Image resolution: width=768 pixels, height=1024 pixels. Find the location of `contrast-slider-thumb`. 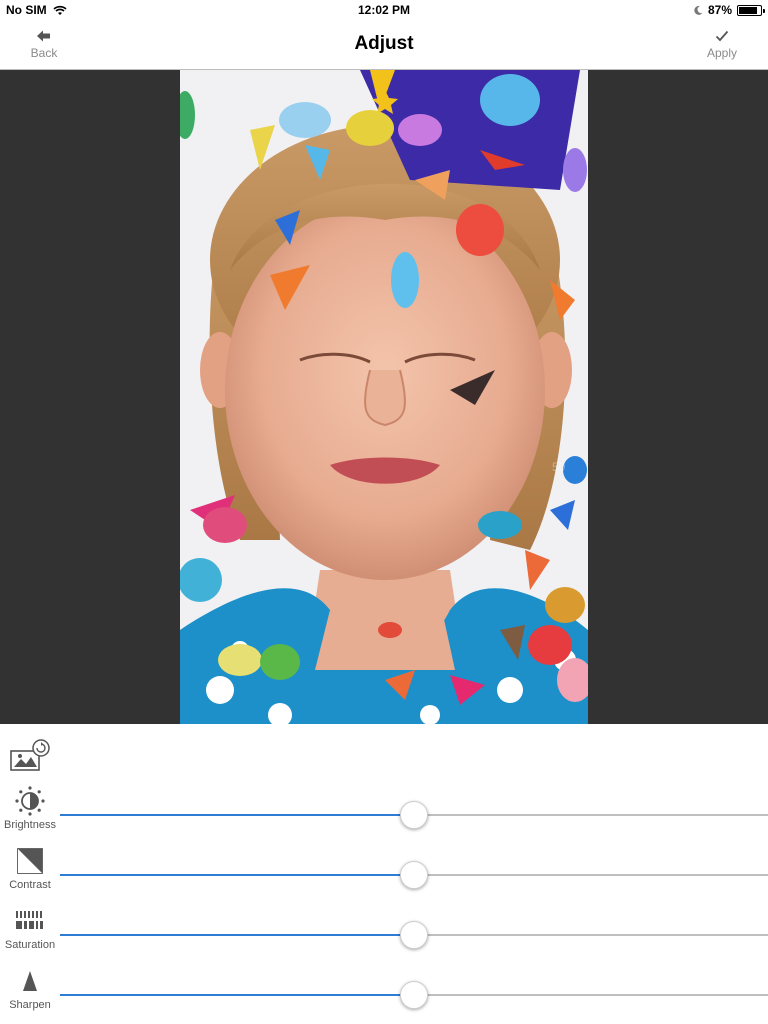

contrast-slider-thumb is located at coordinates (414, 875).